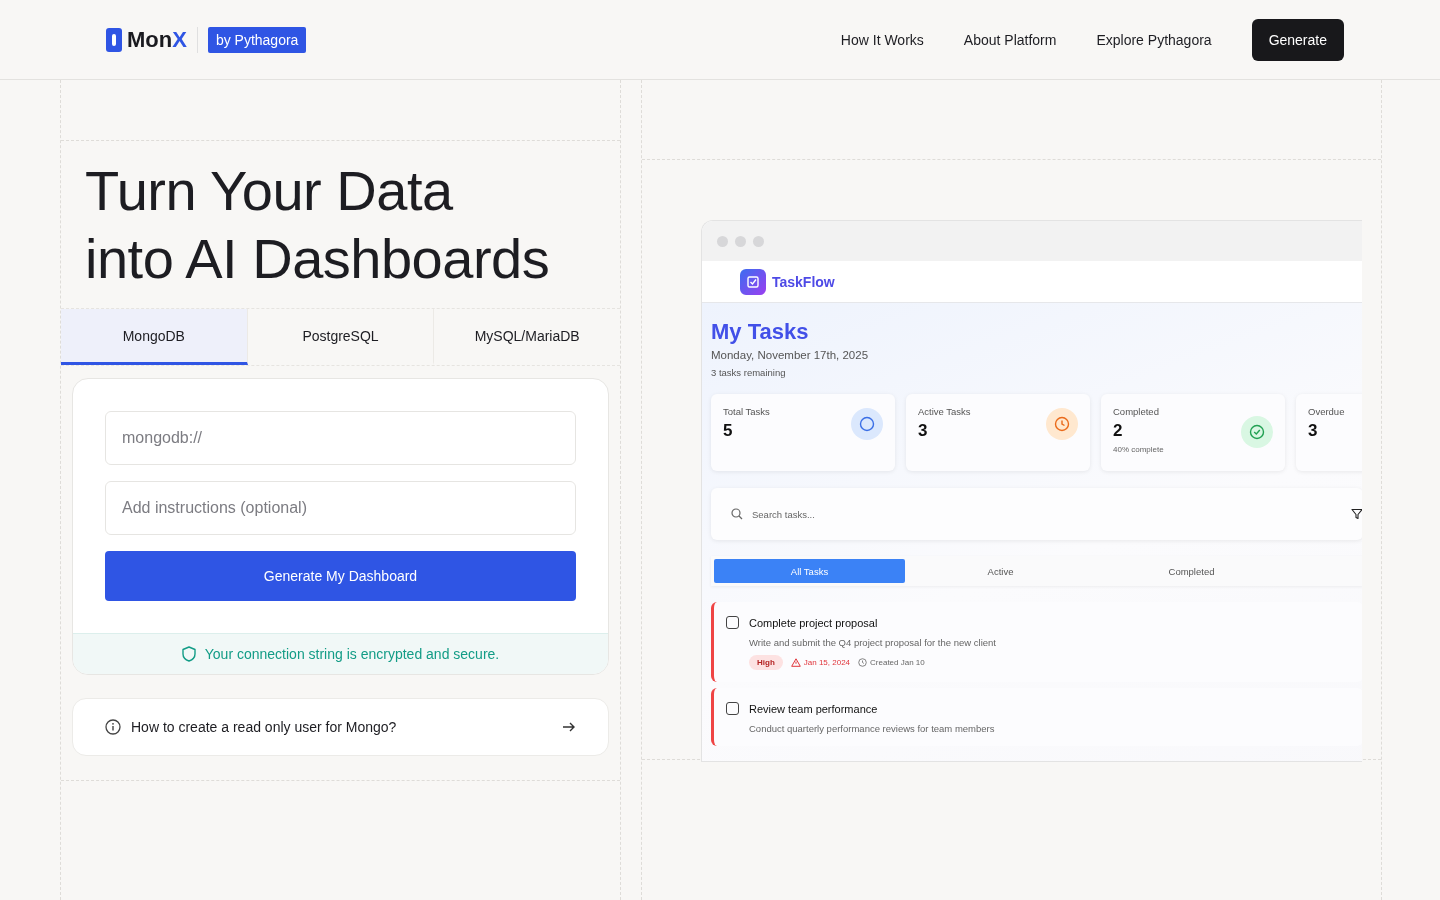 Image resolution: width=1440 pixels, height=900 pixels. I want to click on connection-string-field: mongodb://, so click(340, 438).